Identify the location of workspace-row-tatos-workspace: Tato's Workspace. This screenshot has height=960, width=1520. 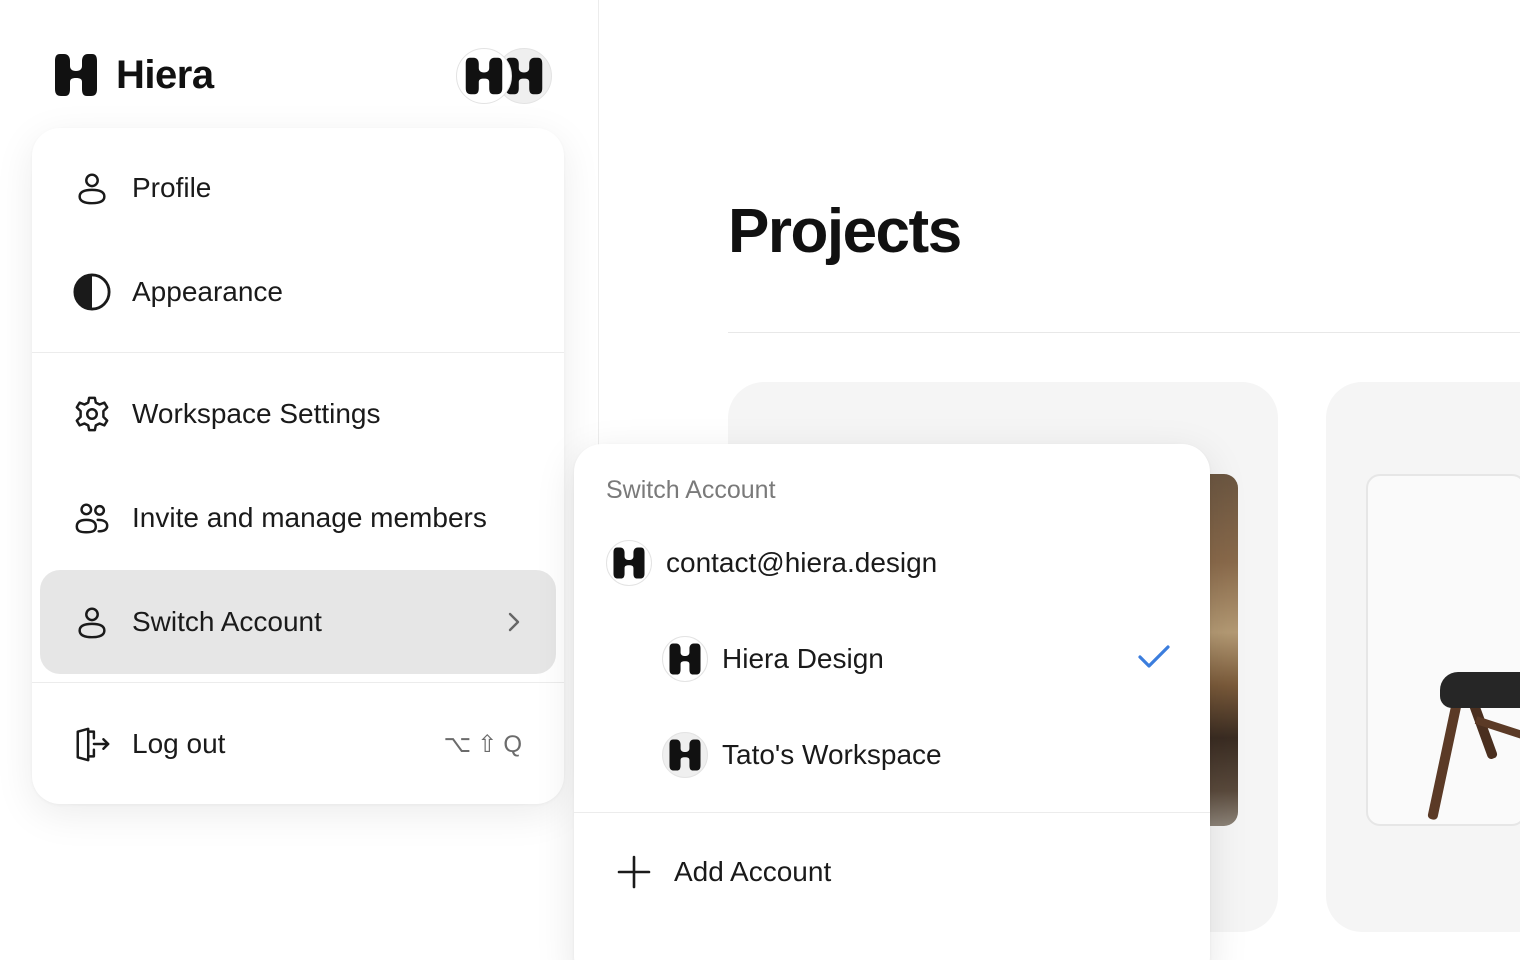
(802, 755).